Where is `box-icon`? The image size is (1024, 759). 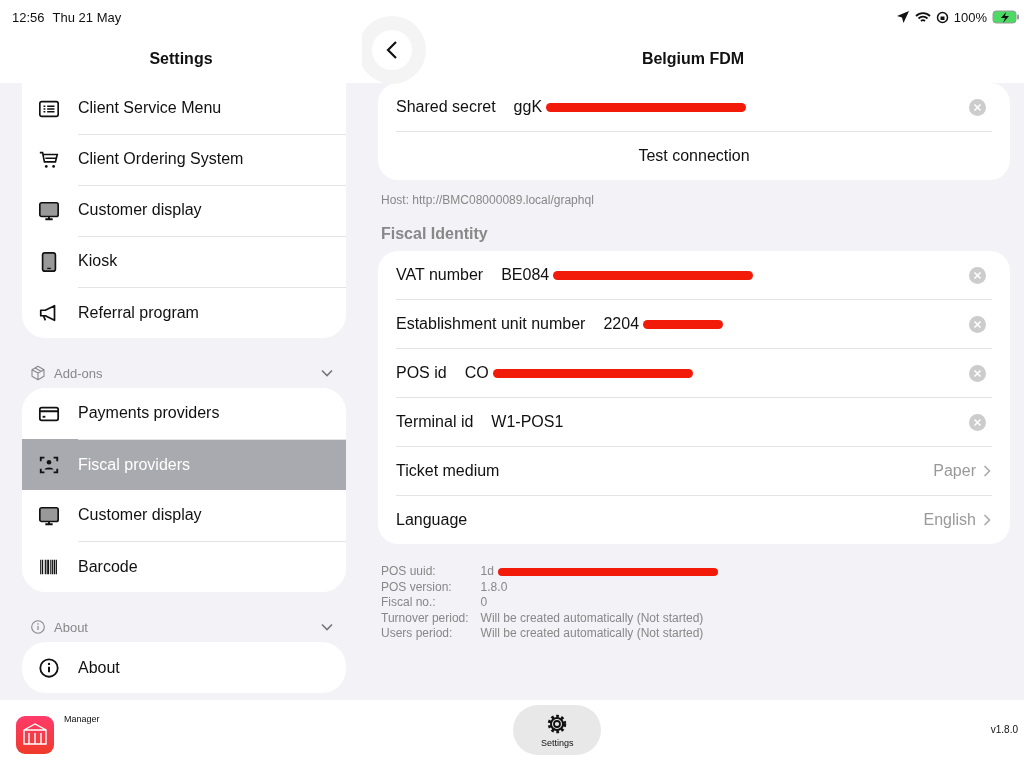
box-icon is located at coordinates (38, 373).